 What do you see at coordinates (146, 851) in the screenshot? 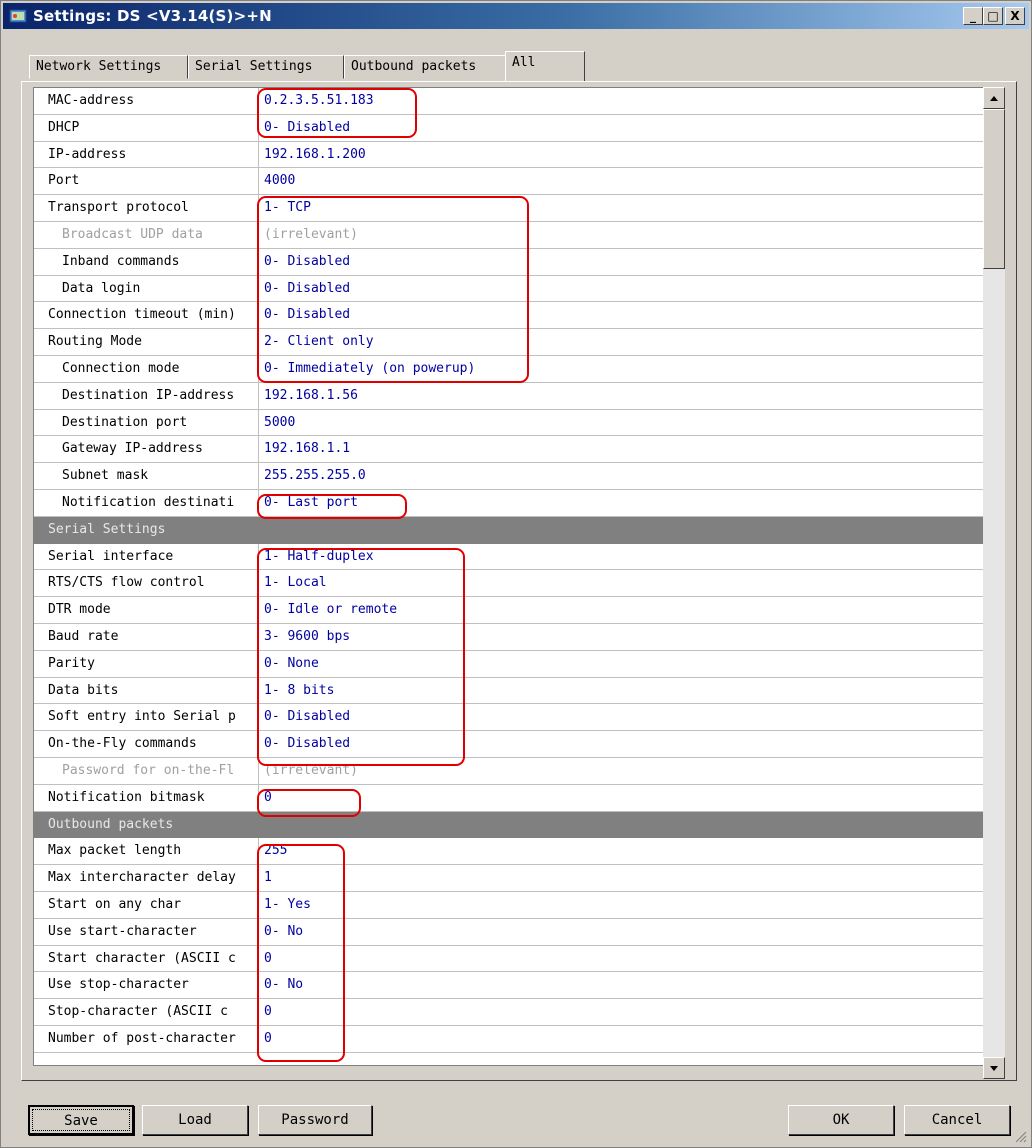
I see `setting-label: Max packet length` at bounding box center [146, 851].